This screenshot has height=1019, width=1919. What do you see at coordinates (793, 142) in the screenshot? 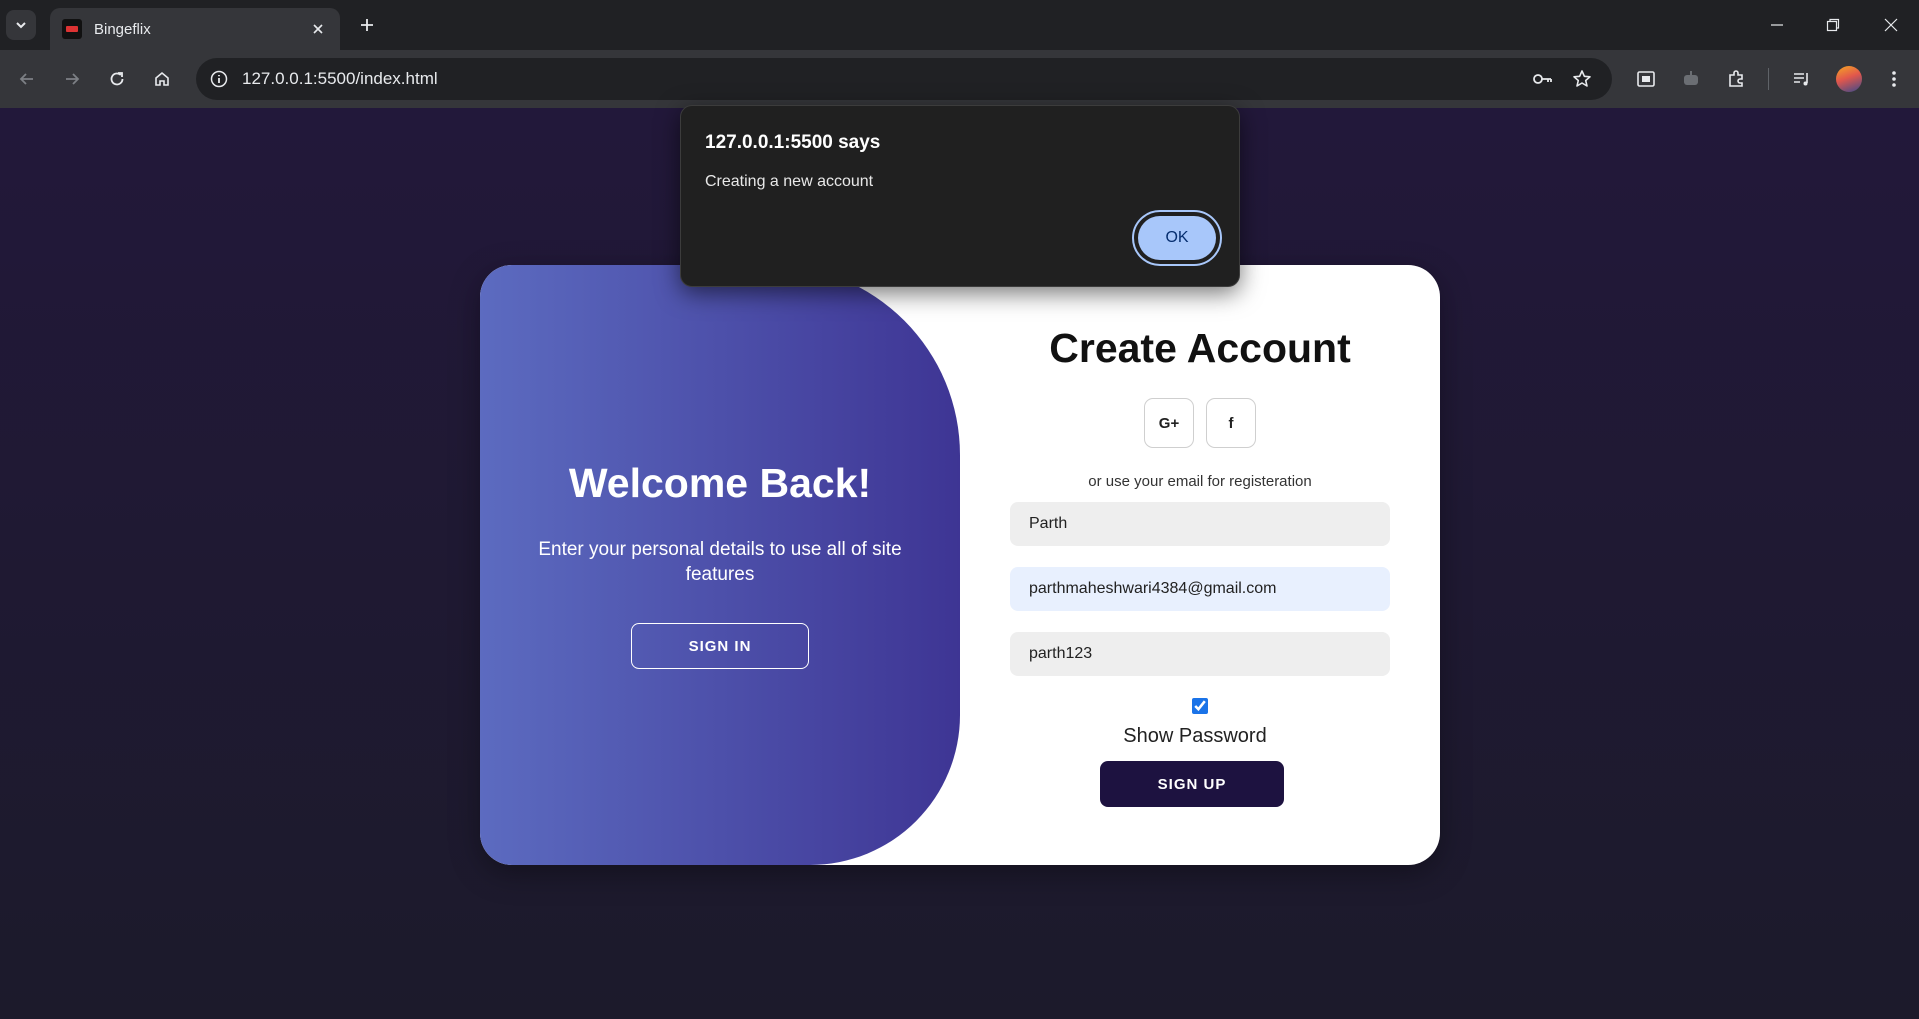
I see `dialog-title: 127.0.0.1:5500 says` at bounding box center [793, 142].